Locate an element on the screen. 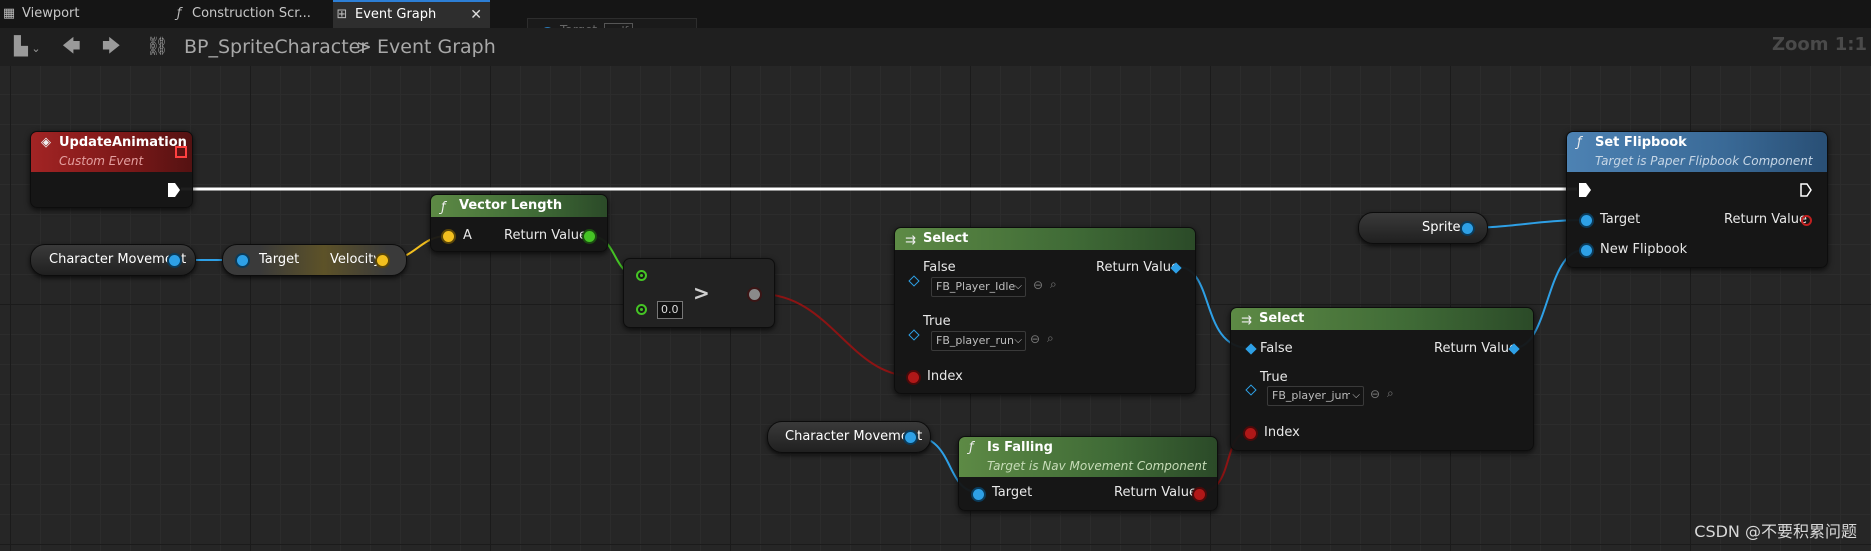 The width and height of the screenshot is (1871, 551). sprite-getter: Sprite is located at coordinates (1423, 228).